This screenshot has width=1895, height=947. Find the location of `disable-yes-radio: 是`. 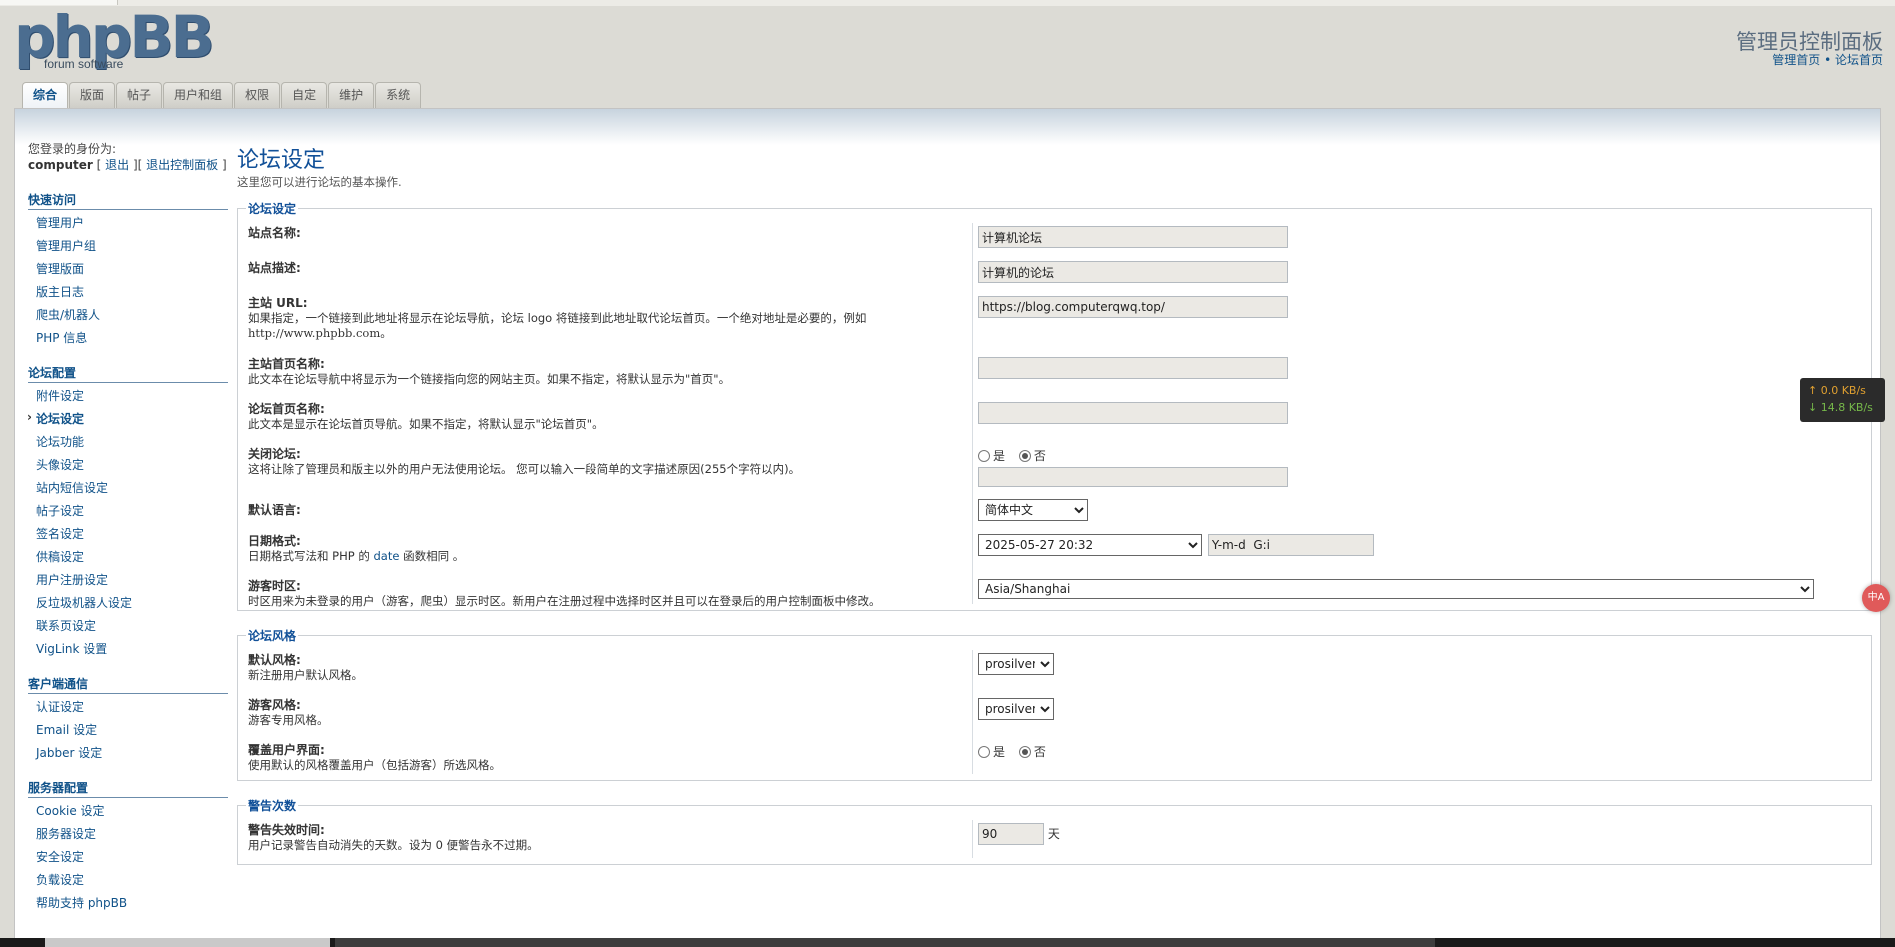

disable-yes-radio: 是 is located at coordinates (991, 455).